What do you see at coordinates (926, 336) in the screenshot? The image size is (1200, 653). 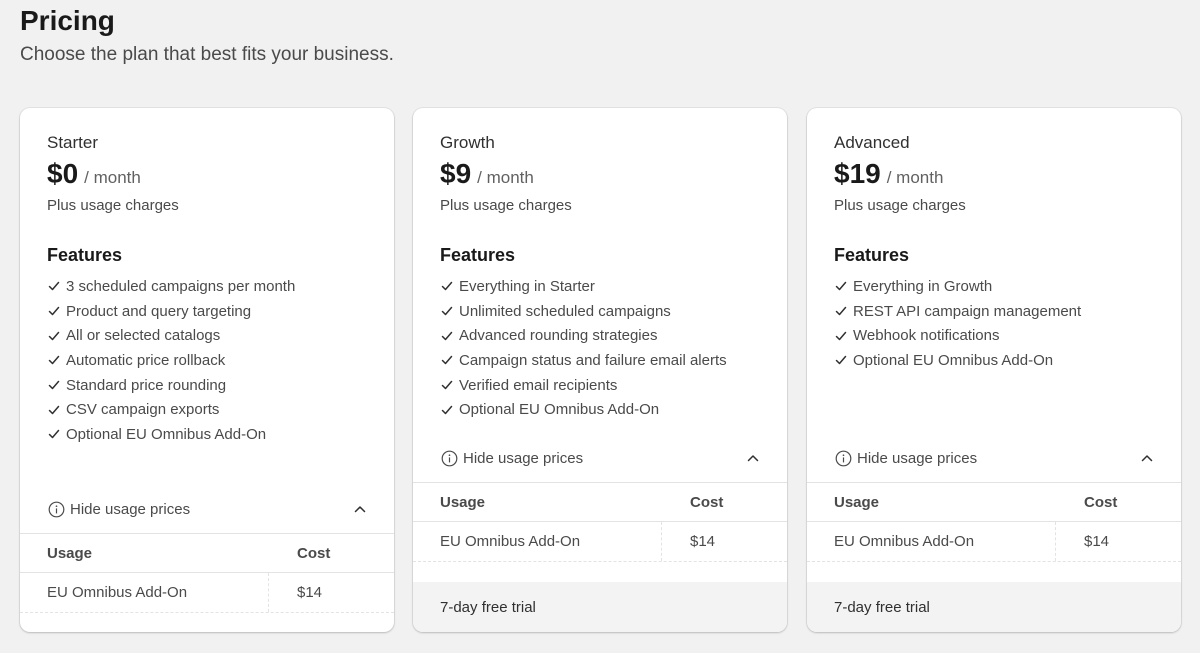 I see `feature-text: Webhook notifications` at bounding box center [926, 336].